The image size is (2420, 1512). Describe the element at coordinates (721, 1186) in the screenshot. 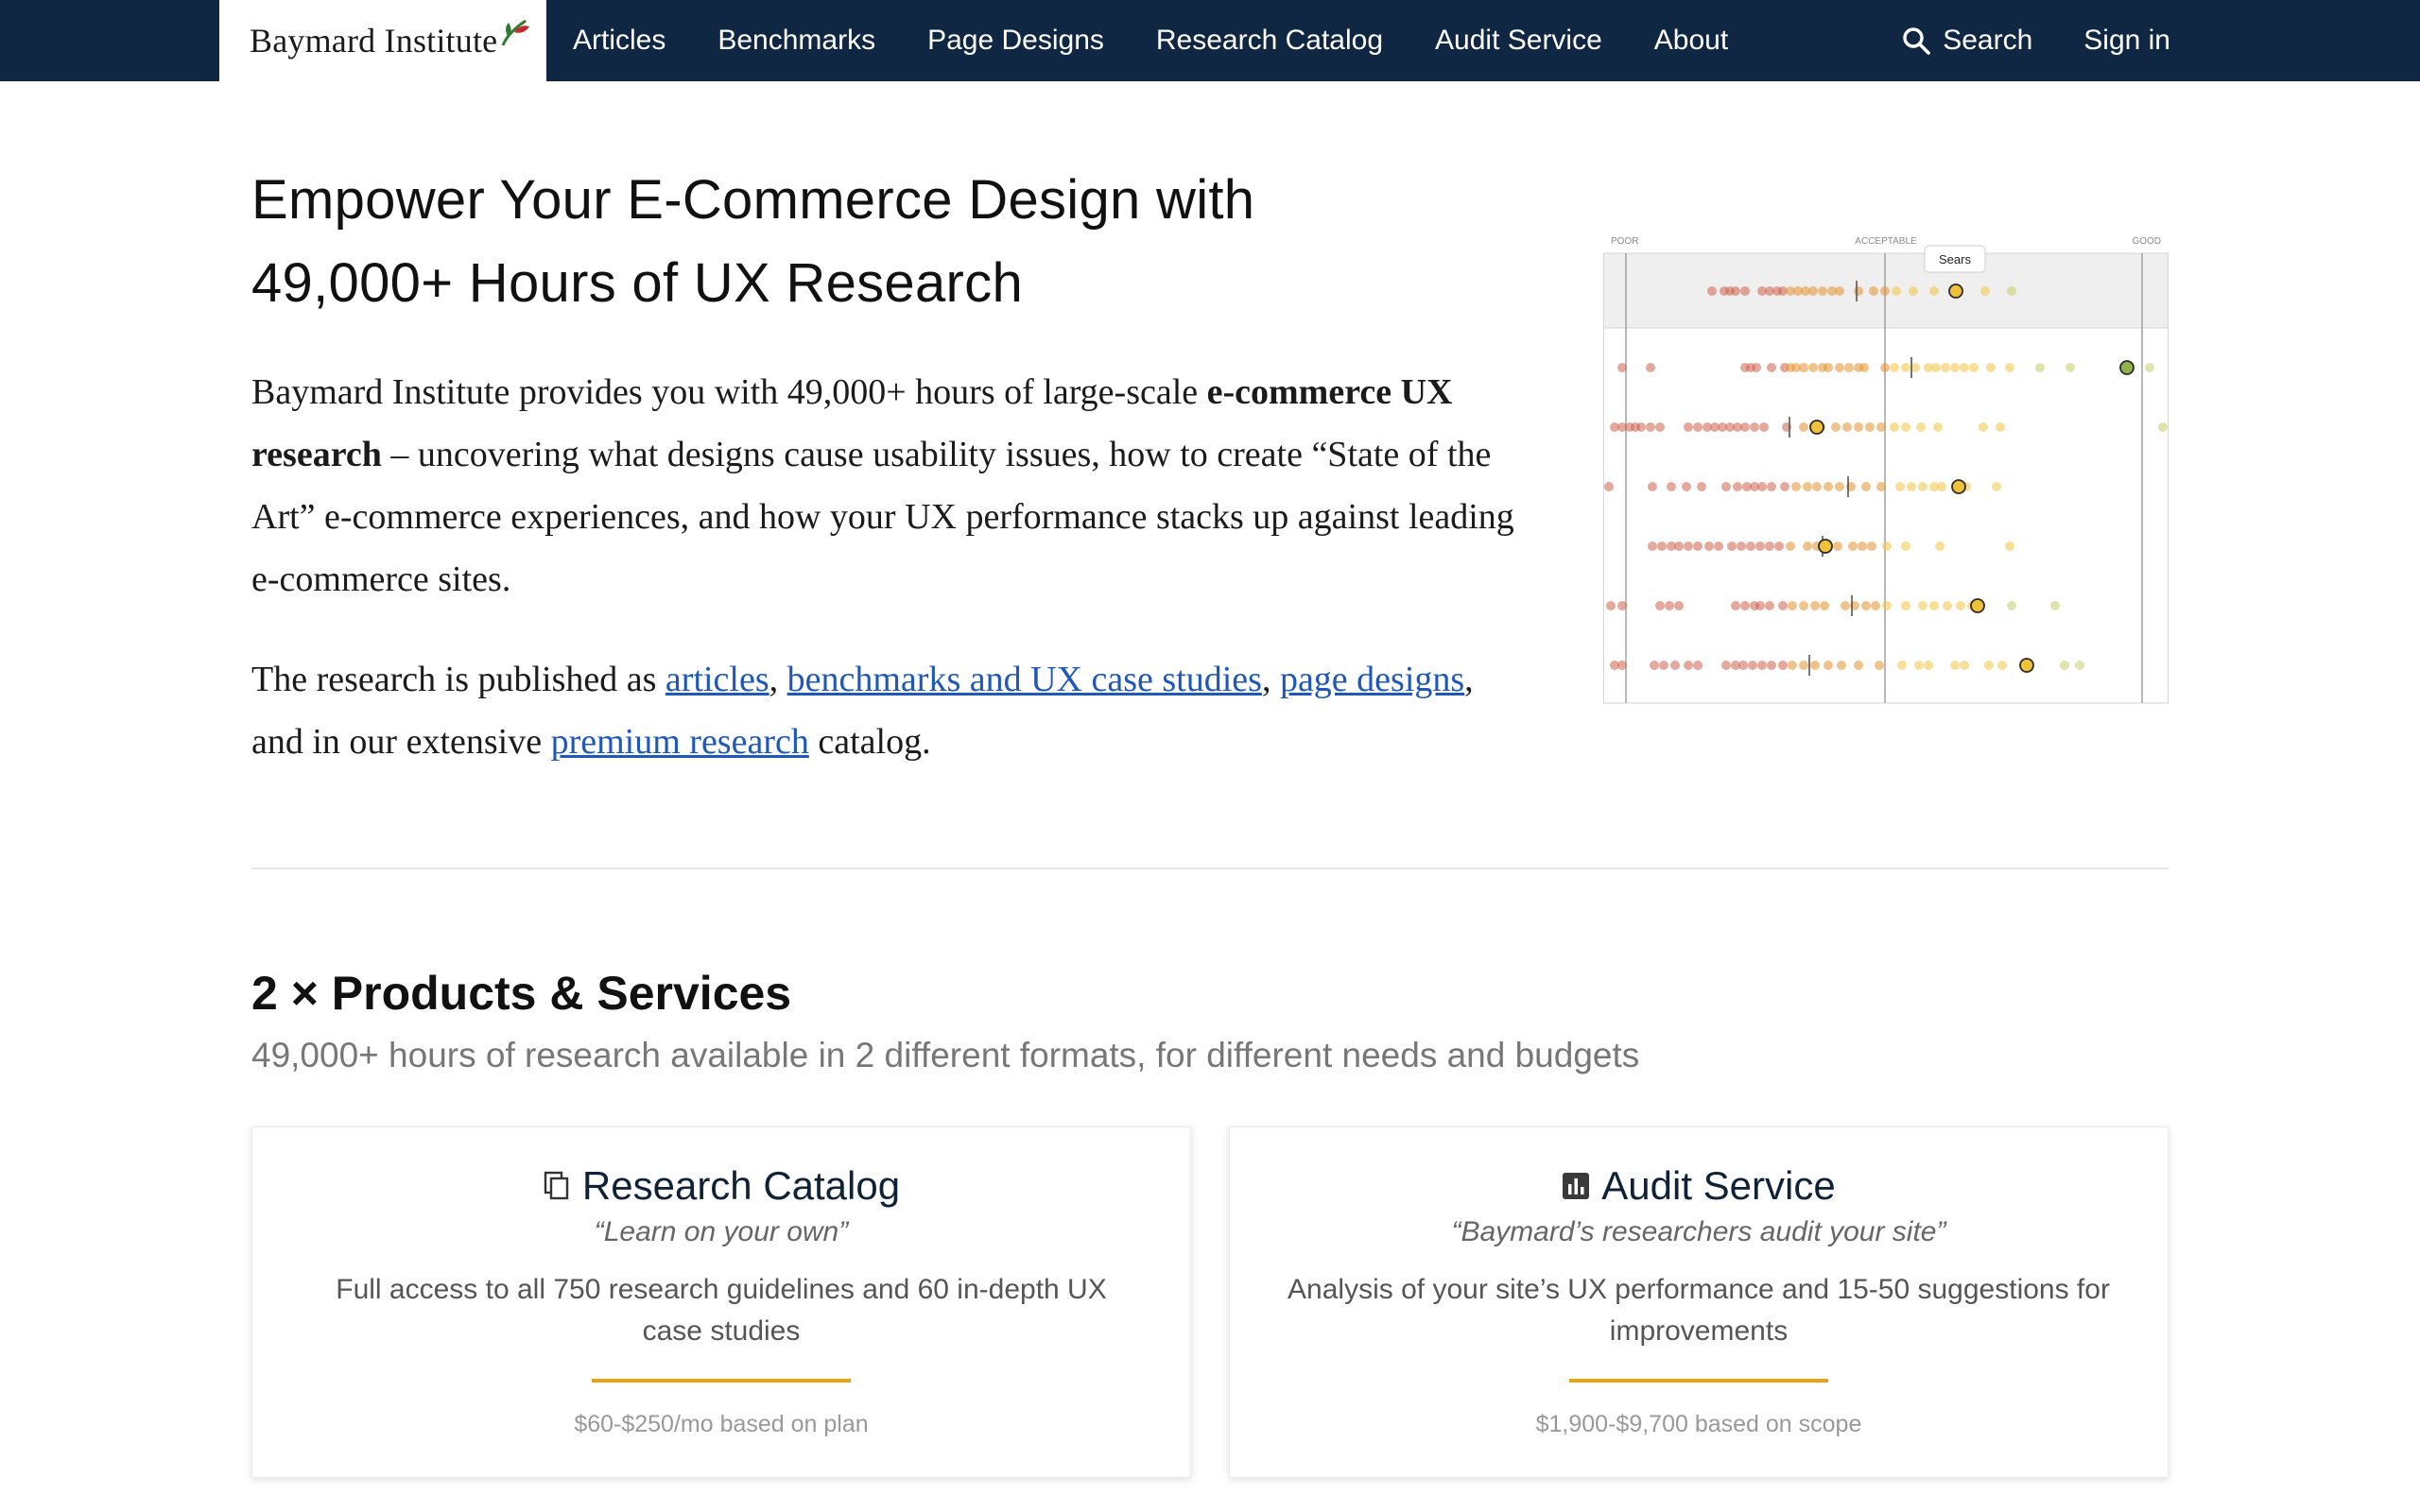

I see `card-header: Research Catalog` at that location.